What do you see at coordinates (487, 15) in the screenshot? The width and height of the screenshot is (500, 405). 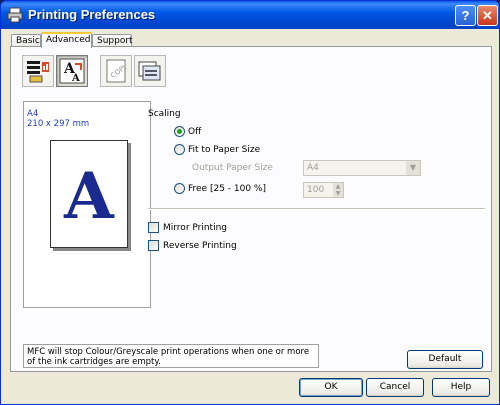 I see `close-button: ✕` at bounding box center [487, 15].